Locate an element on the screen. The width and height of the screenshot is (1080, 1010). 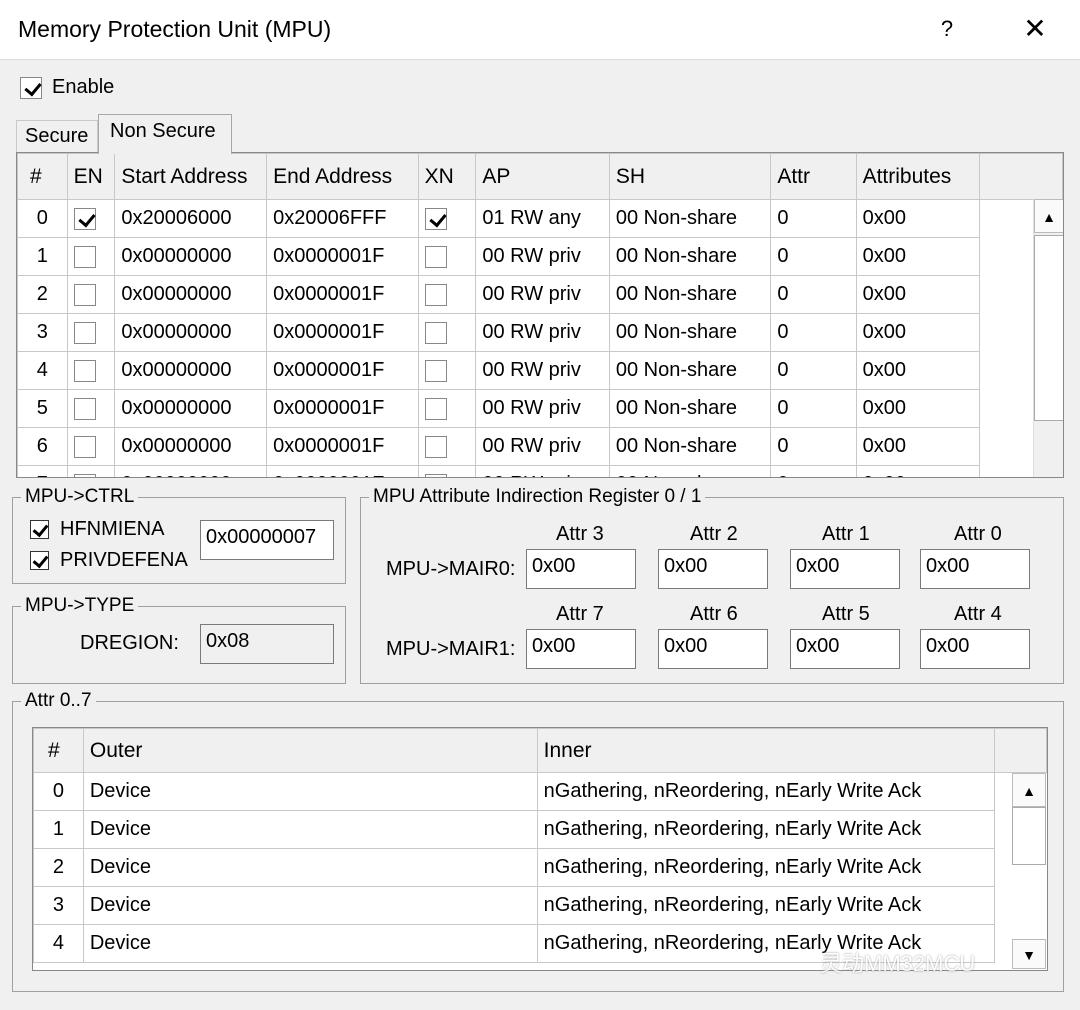
mair0-attr0-field: 0x00 is located at coordinates (975, 569).